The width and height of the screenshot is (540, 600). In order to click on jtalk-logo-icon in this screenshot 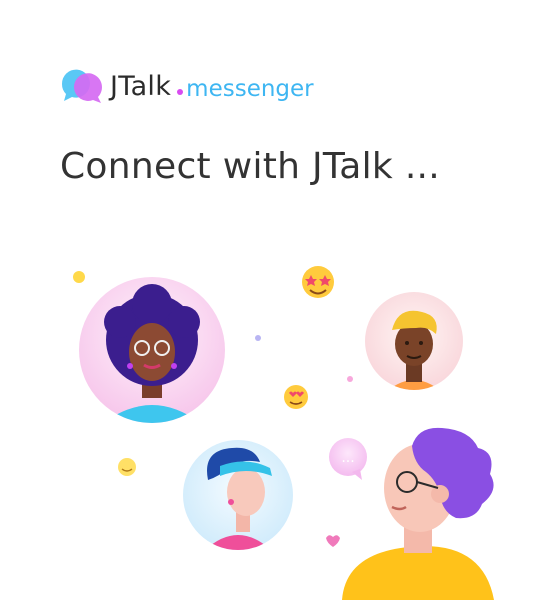, I will do `click(81, 86)`.